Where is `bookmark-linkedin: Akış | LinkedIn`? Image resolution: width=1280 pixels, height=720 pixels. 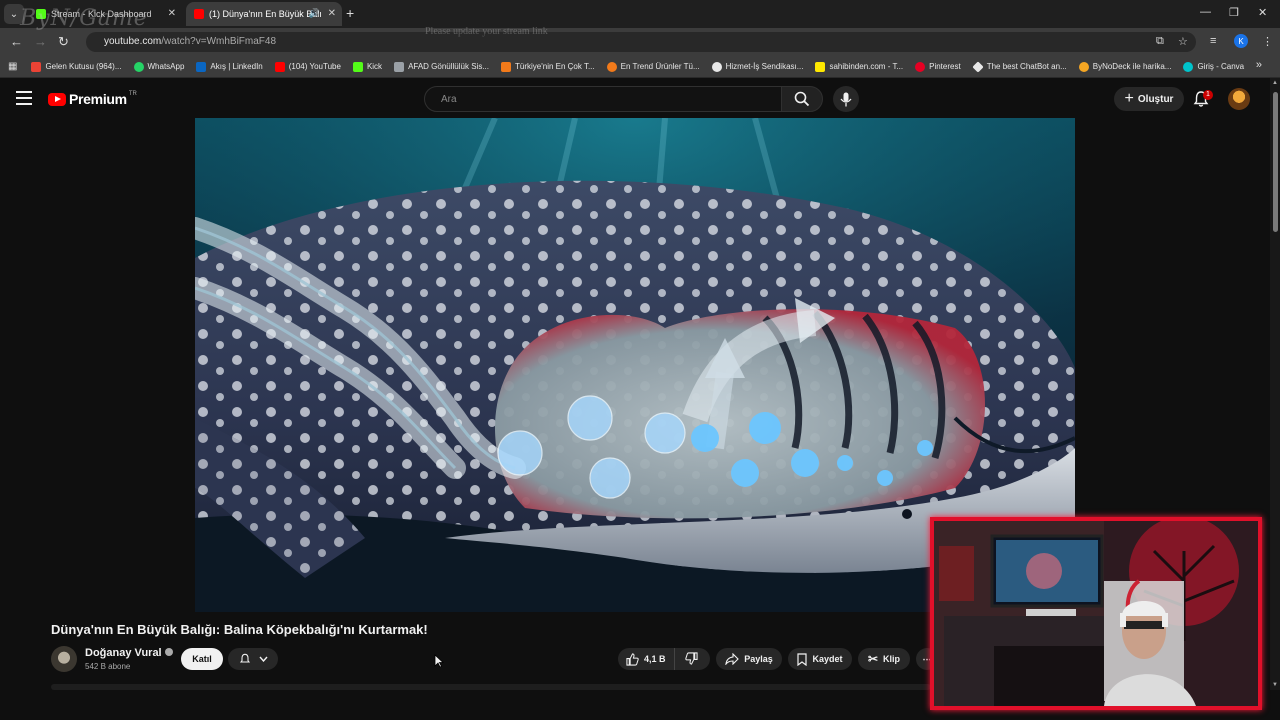
bookmark-linkedin: Akış | LinkedIn is located at coordinates (229, 66).